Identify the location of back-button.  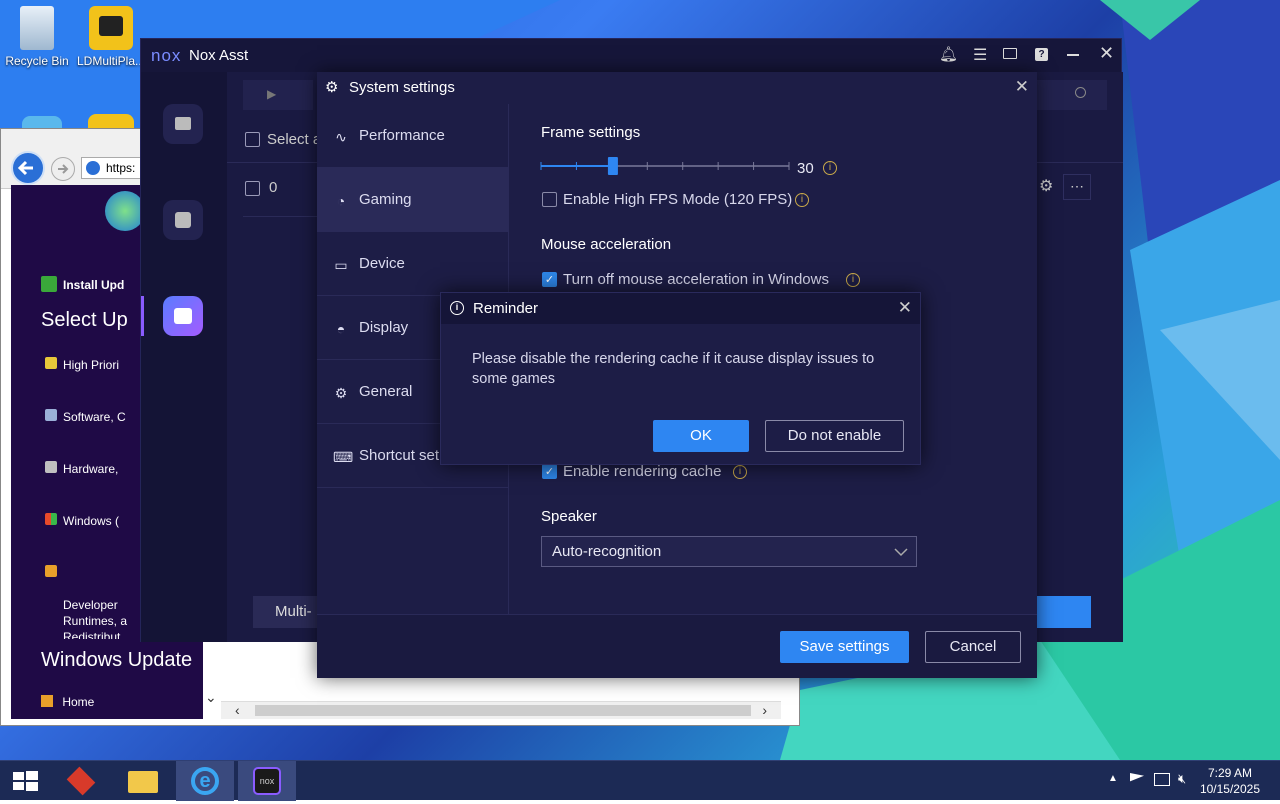
(28, 168).